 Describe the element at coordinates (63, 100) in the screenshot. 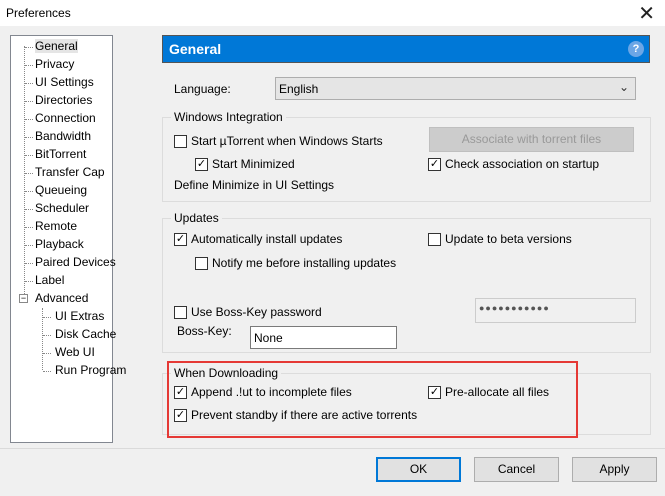

I see `tree-item: Directories` at that location.